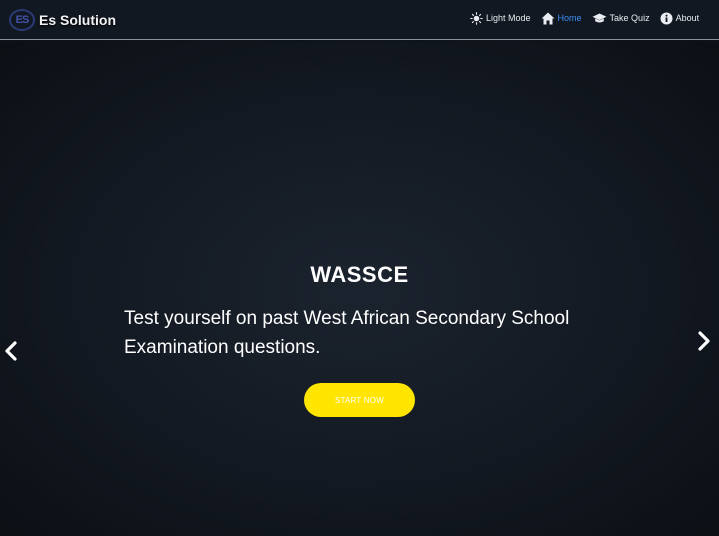  I want to click on start-now-button: START NOW, so click(359, 400).